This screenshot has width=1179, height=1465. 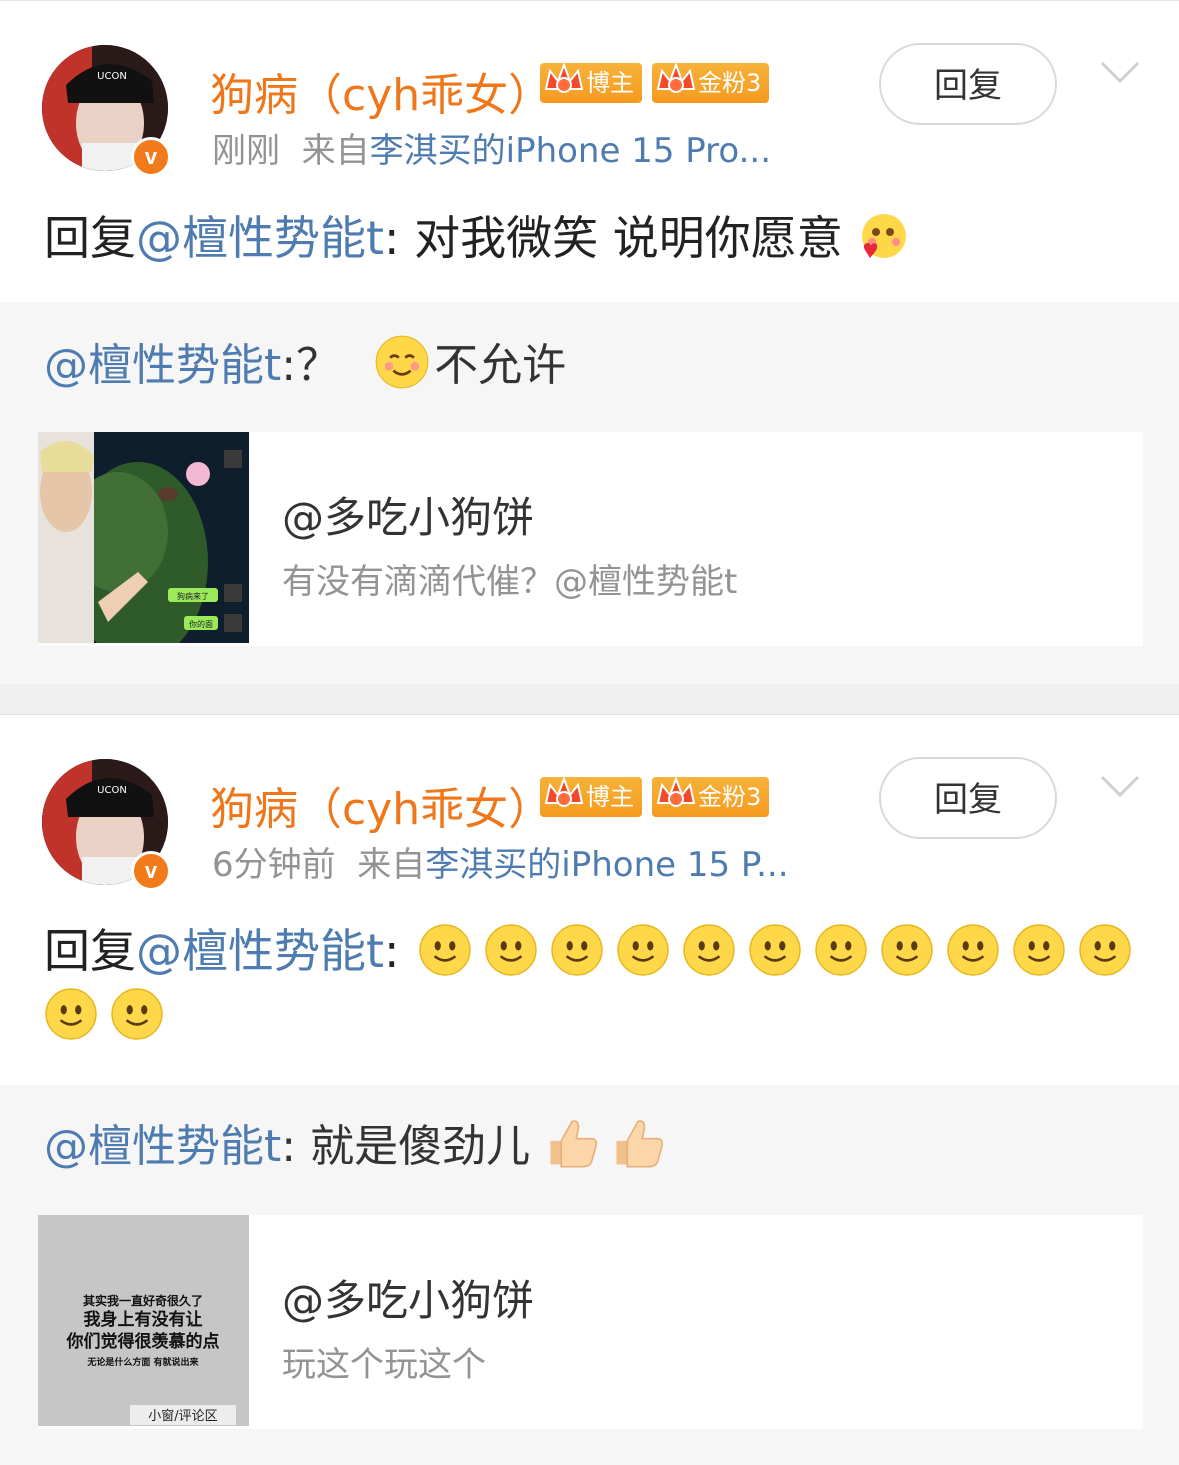 What do you see at coordinates (510, 582) in the screenshot?
I see `card-description: 有没有滴滴代催？@檀性势能t` at bounding box center [510, 582].